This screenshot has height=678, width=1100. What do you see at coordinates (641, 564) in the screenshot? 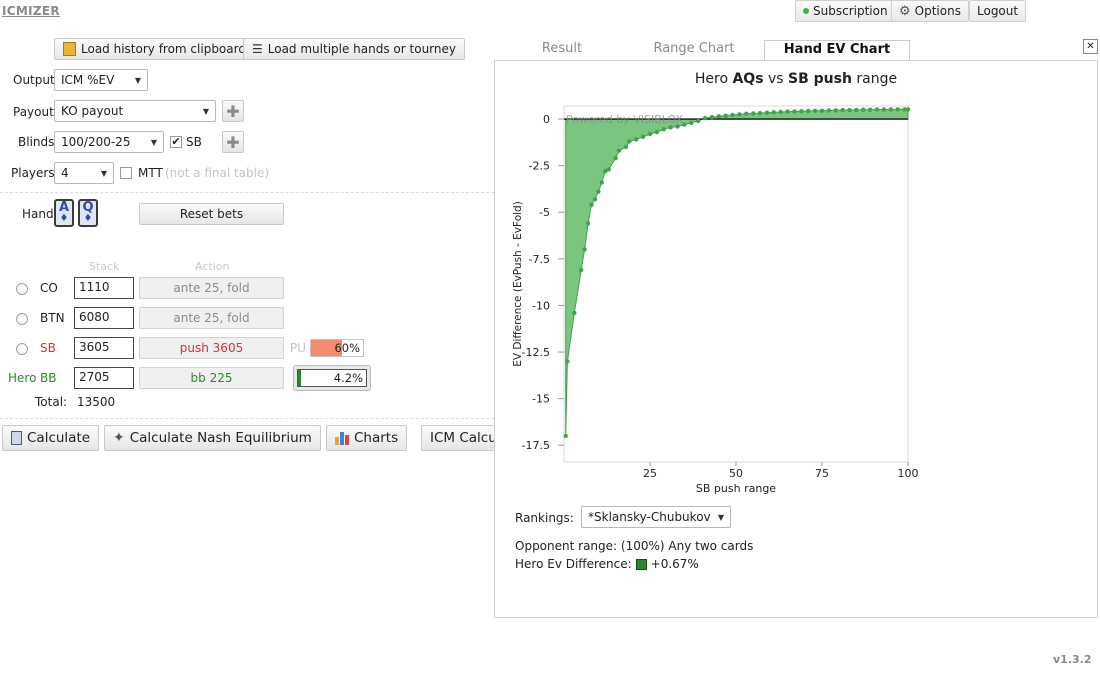
I see `green-square-icon` at bounding box center [641, 564].